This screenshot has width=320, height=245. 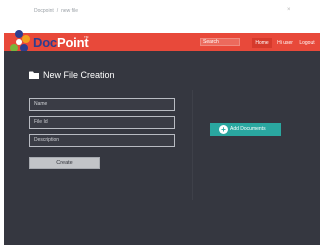 What do you see at coordinates (34, 75) in the screenshot?
I see `folder-icon` at bounding box center [34, 75].